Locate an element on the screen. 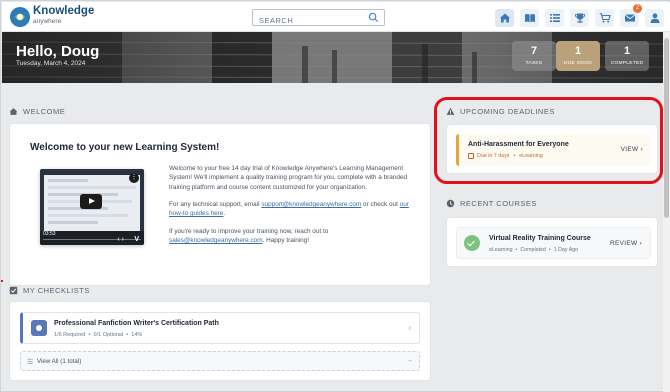 The height and width of the screenshot is (392, 670). video-duration: 03:53 is located at coordinates (49, 234).